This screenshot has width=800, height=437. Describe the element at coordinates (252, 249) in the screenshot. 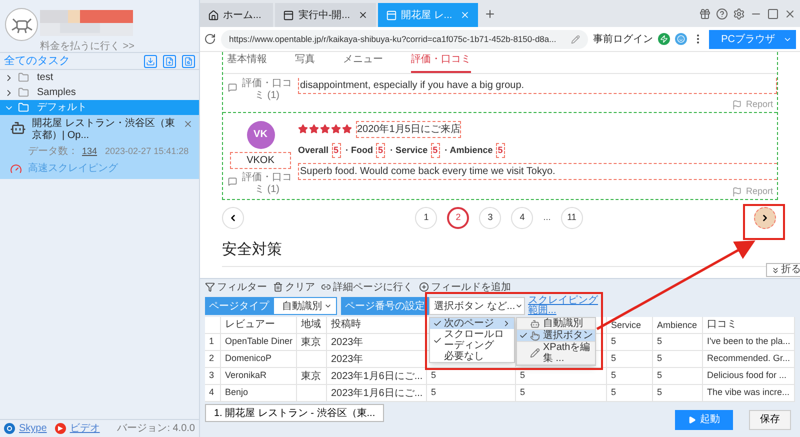

I see `section-heading: 安全対策` at that location.